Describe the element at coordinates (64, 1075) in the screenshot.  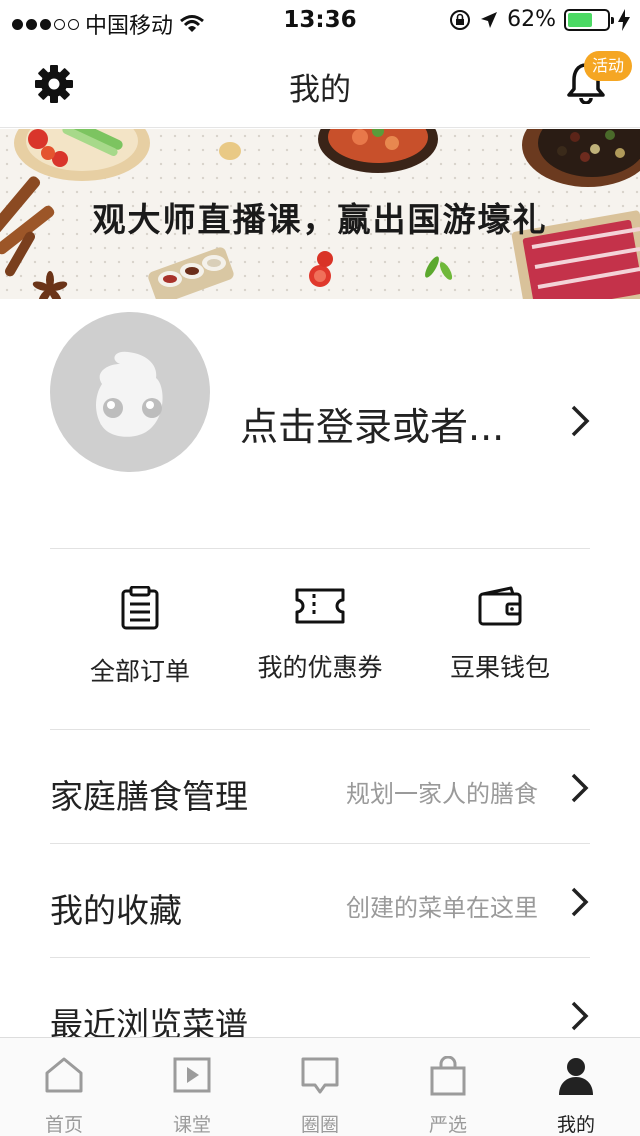
I see `home-icon` at that location.